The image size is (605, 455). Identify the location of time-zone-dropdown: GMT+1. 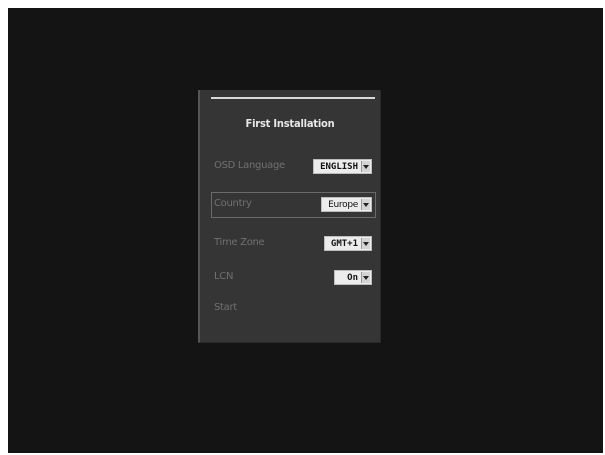
(347, 243).